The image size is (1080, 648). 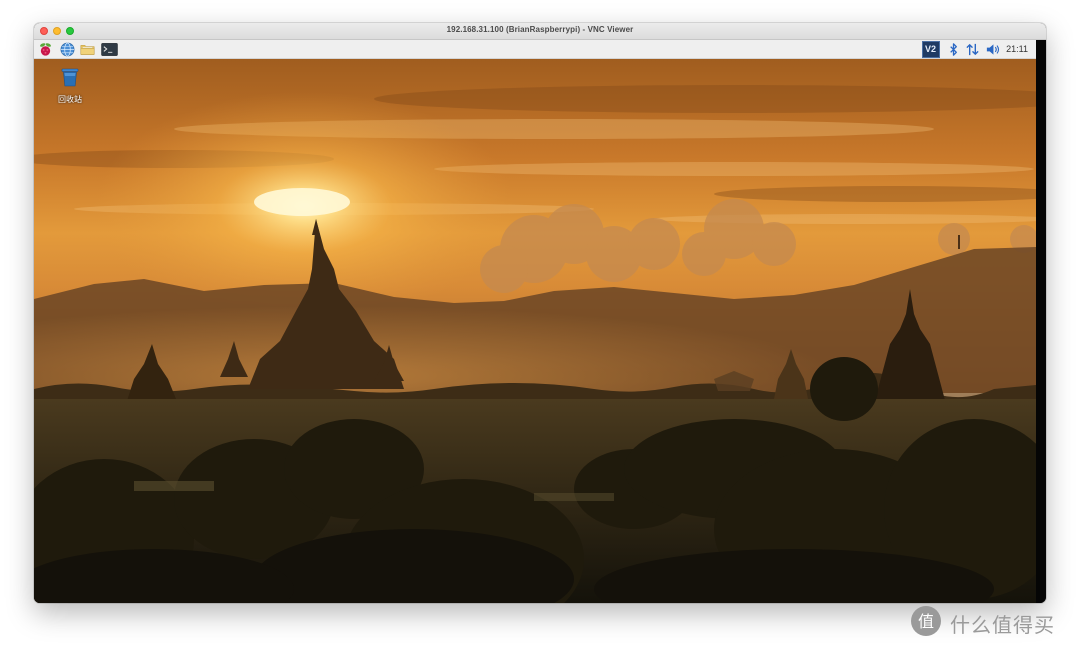 I want to click on desktop-icon-trash: 回收站, so click(x=70, y=85).